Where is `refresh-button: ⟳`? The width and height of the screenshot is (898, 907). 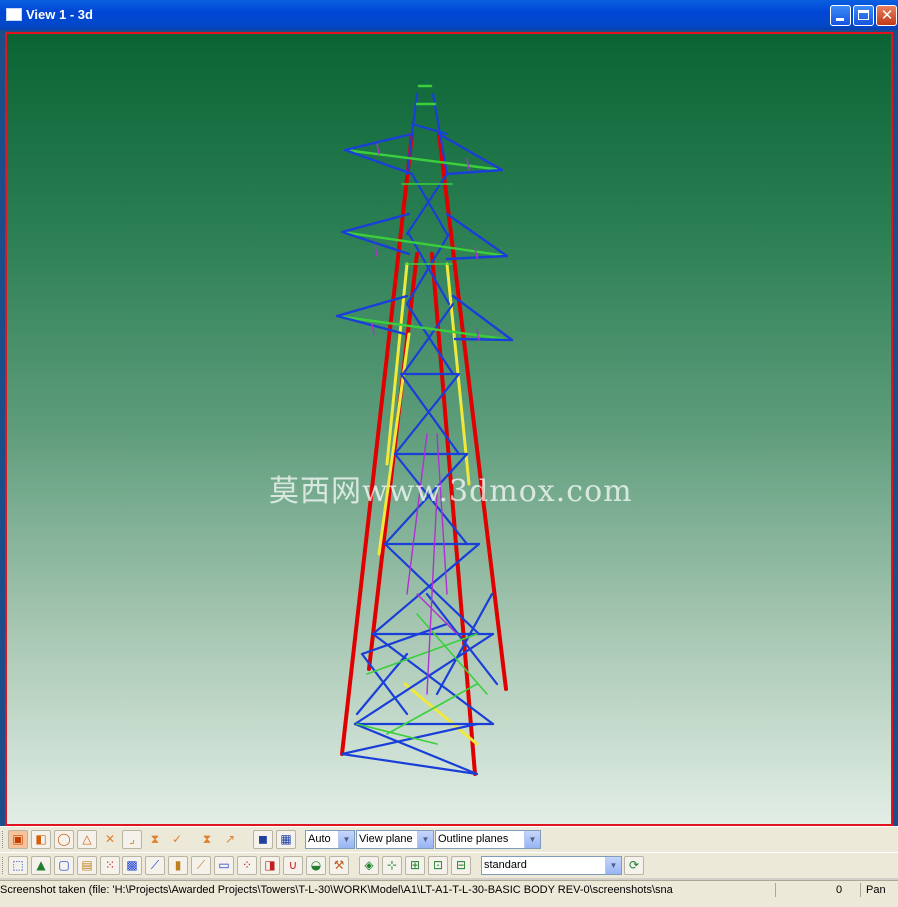 refresh-button: ⟳ is located at coordinates (634, 865).